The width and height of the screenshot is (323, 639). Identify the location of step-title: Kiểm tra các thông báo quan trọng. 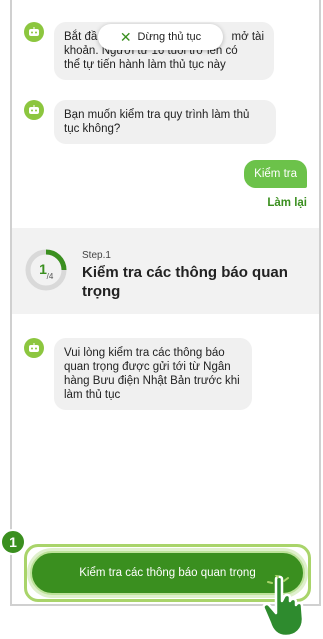
(185, 282).